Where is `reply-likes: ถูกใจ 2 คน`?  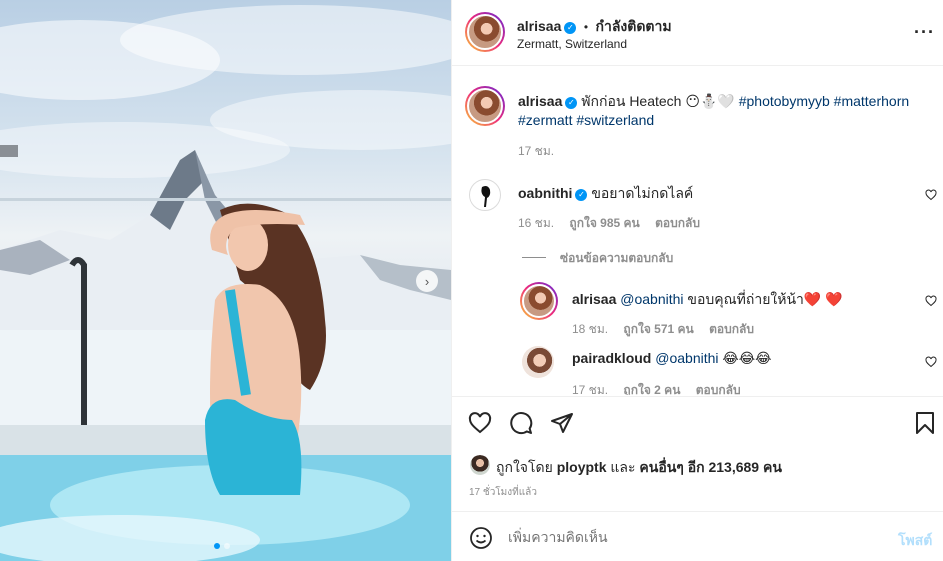
reply-likes: ถูกใจ 2 คน is located at coordinates (651, 389).